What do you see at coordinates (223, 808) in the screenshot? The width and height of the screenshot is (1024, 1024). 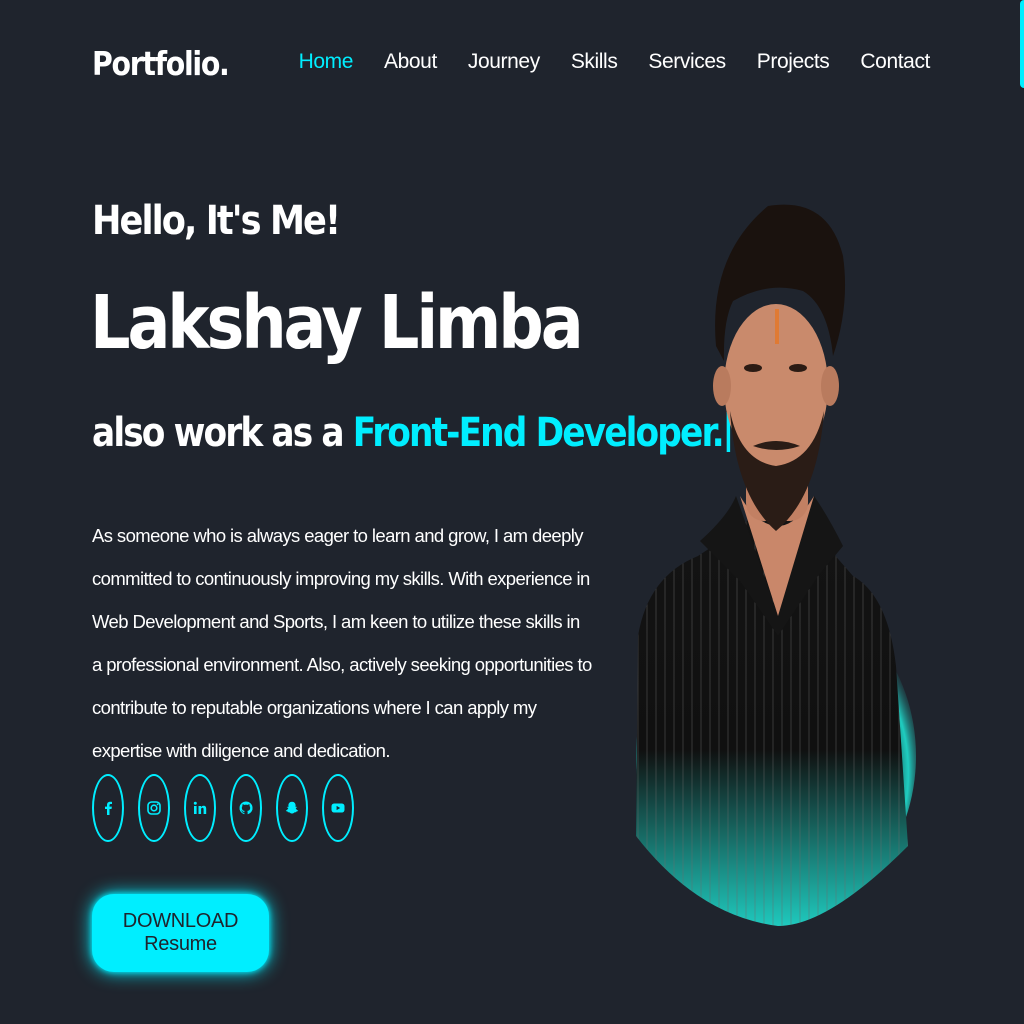 I see `social-links` at bounding box center [223, 808].